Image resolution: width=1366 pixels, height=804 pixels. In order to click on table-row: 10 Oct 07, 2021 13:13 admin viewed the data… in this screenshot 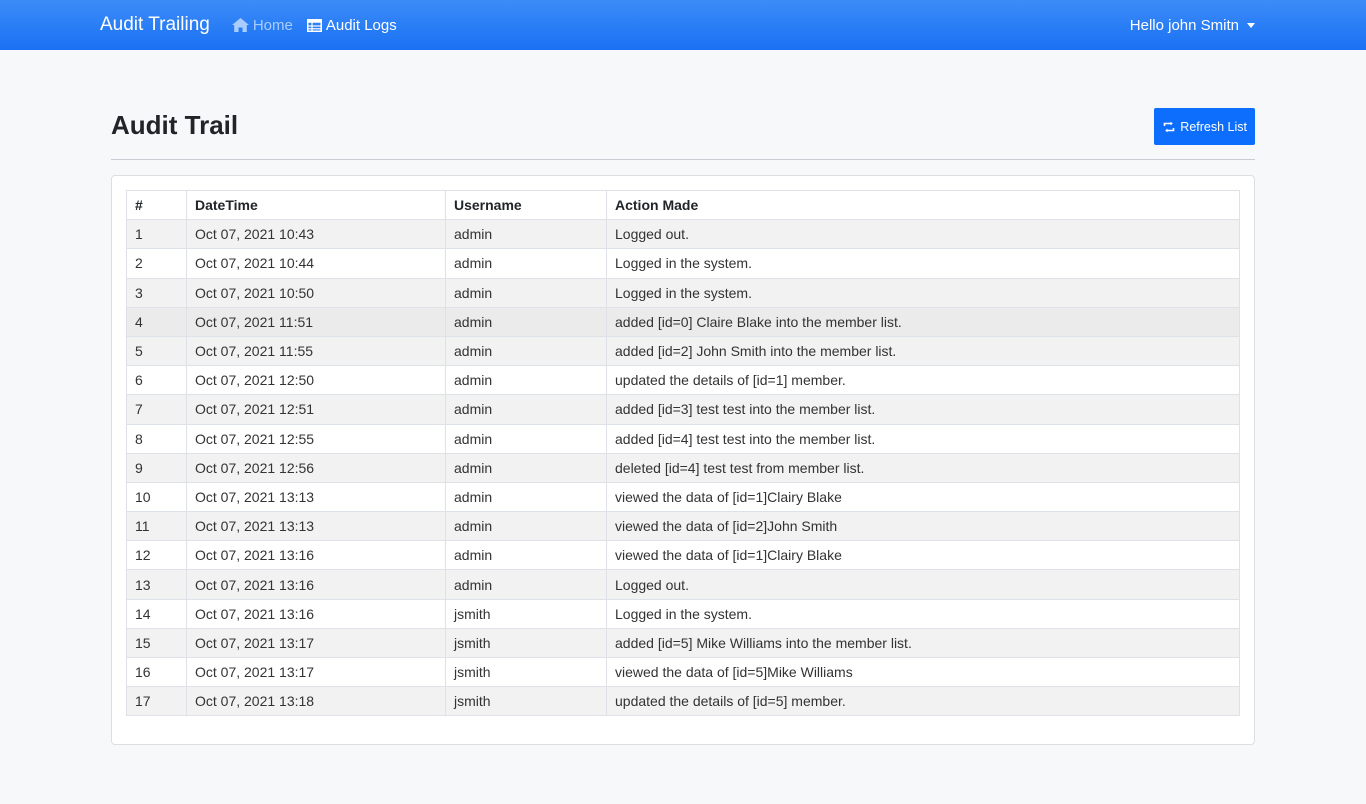, I will do `click(683, 497)`.